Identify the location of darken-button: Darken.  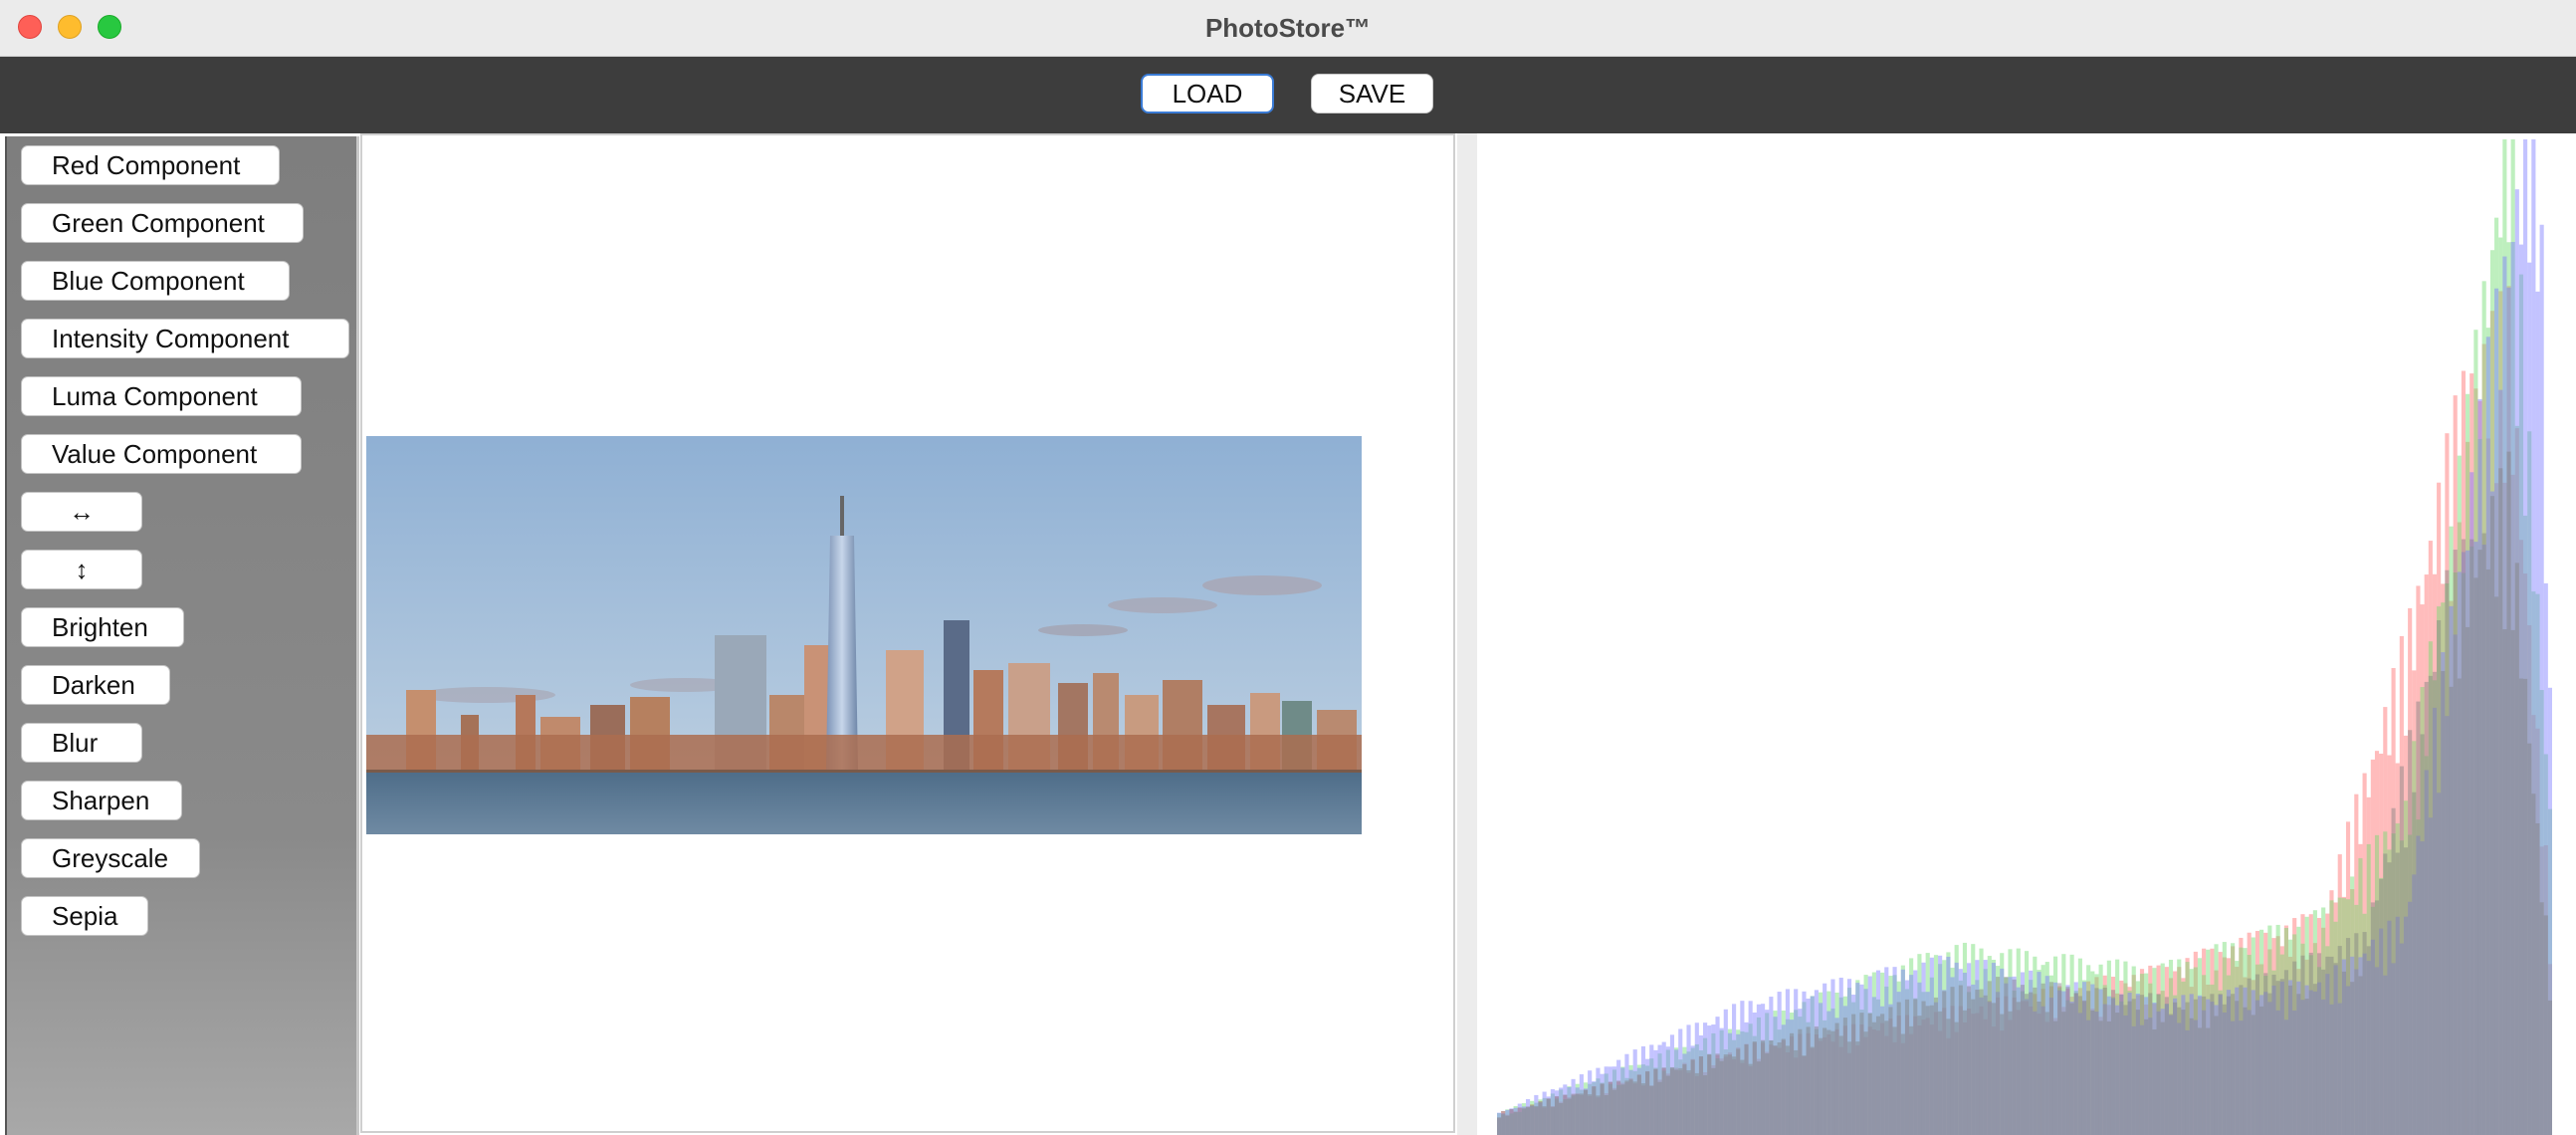
(95, 685).